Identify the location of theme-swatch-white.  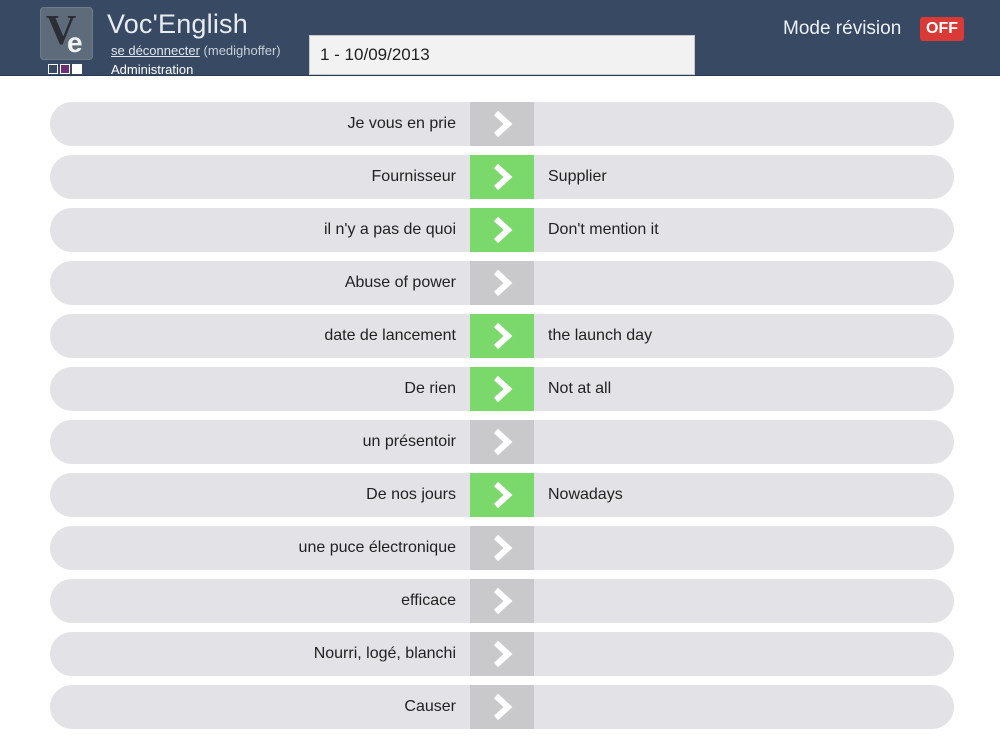
(77, 69).